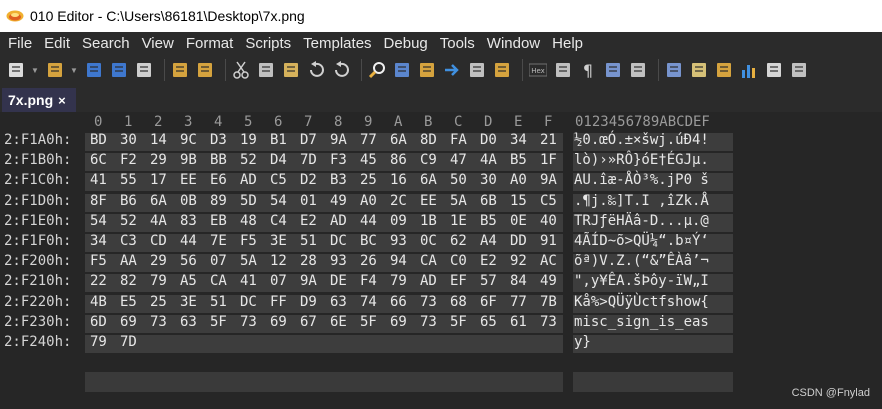 The height and width of the screenshot is (409, 882). I want to click on hex-byte: 73, so click(428, 322).